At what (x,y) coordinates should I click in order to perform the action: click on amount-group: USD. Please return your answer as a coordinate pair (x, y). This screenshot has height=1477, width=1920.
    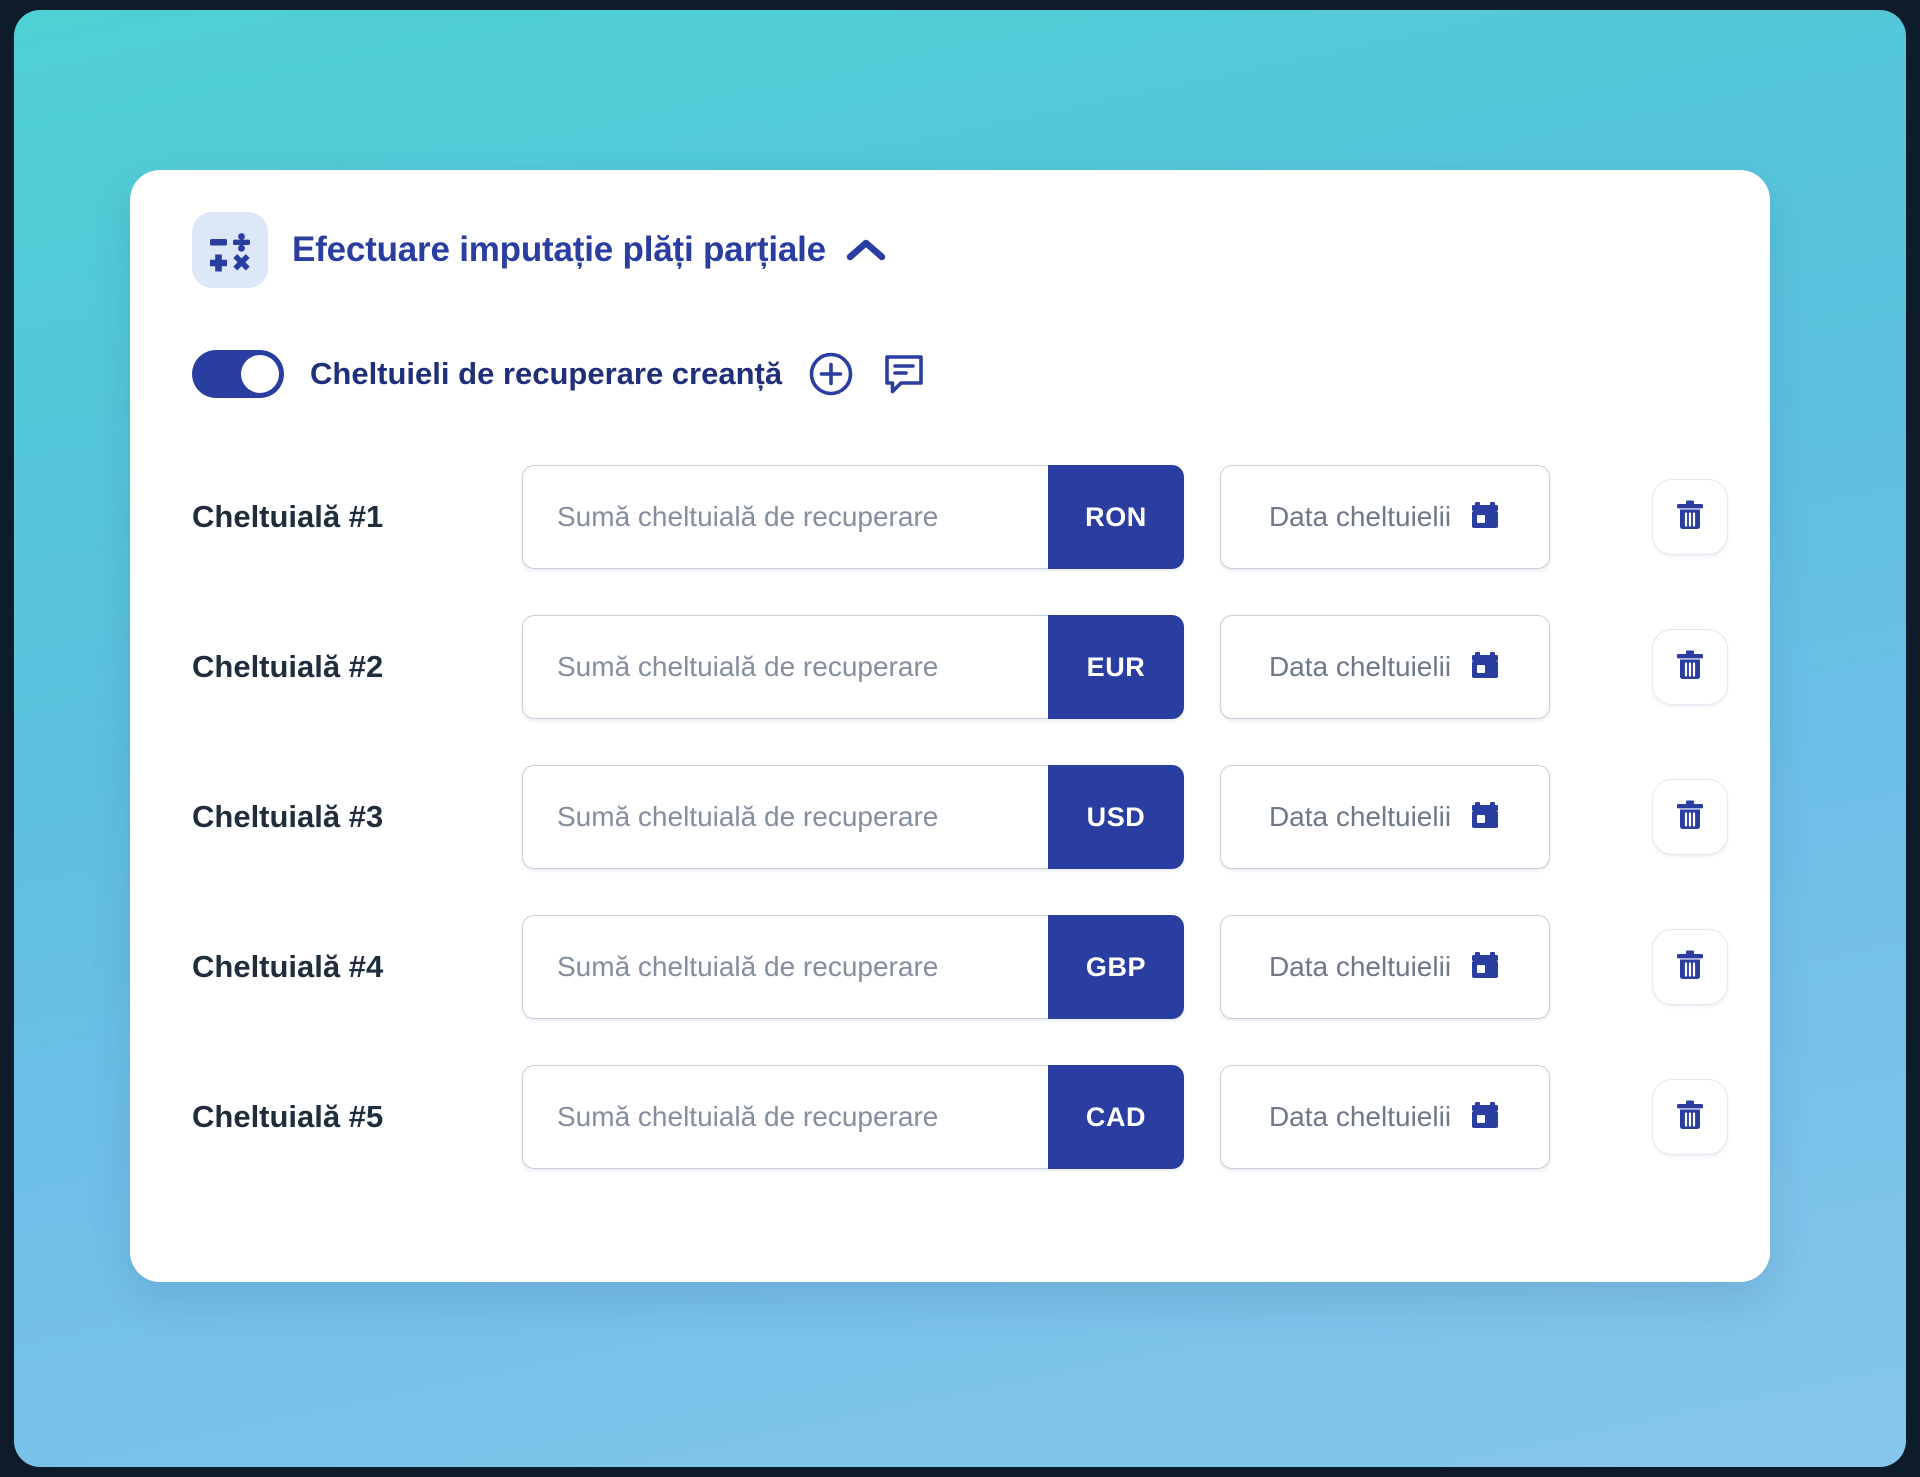
    Looking at the image, I should click on (853, 817).